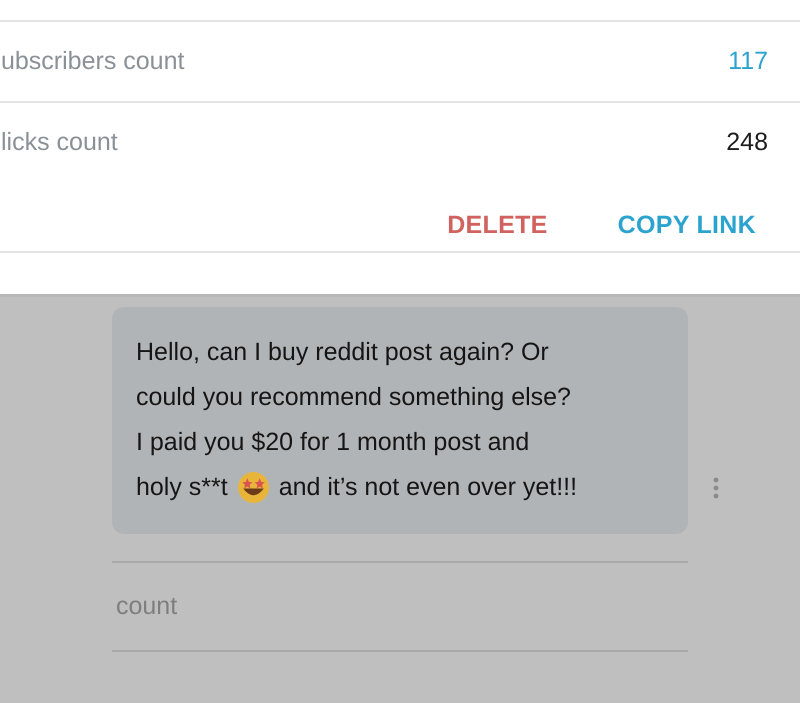 The image size is (800, 703). What do you see at coordinates (146, 606) in the screenshot?
I see `field-label: count` at bounding box center [146, 606].